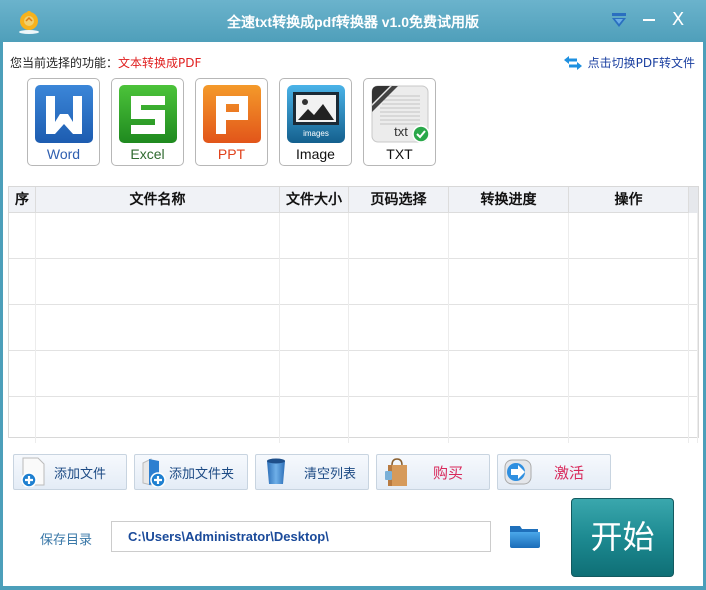 The width and height of the screenshot is (706, 590). What do you see at coordinates (396, 472) in the screenshot?
I see `shopping-bag-icon` at bounding box center [396, 472].